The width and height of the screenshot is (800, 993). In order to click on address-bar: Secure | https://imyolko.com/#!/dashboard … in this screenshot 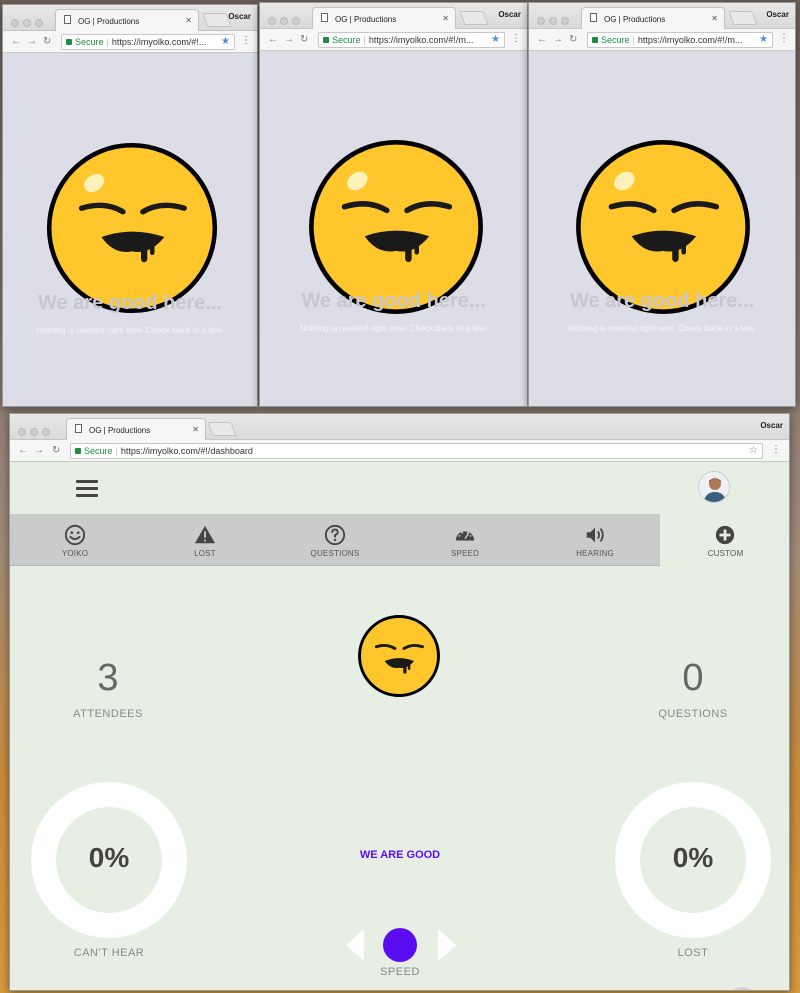, I will do `click(416, 451)`.